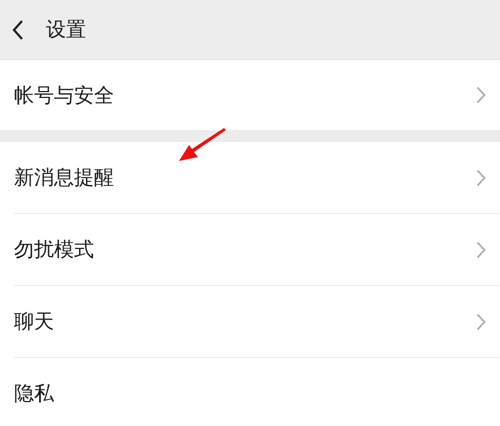  Describe the element at coordinates (34, 321) in the screenshot. I see `row-label: 聊天` at that location.